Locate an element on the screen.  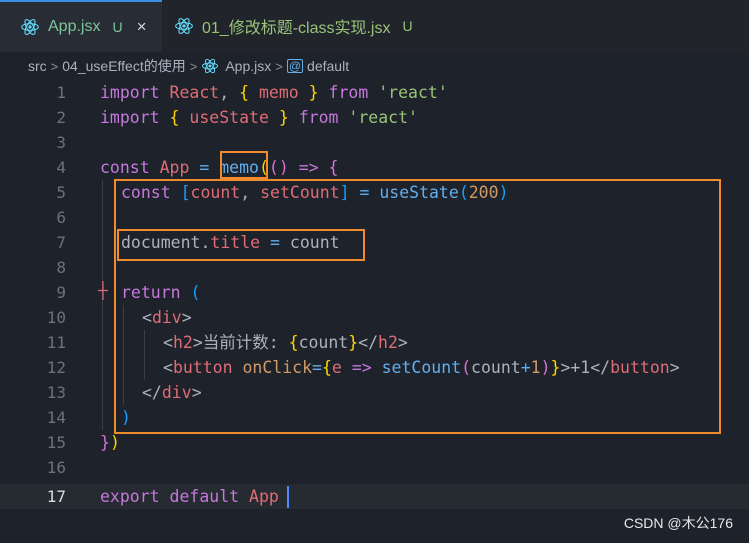
line-number: 5 is located at coordinates (61, 192).